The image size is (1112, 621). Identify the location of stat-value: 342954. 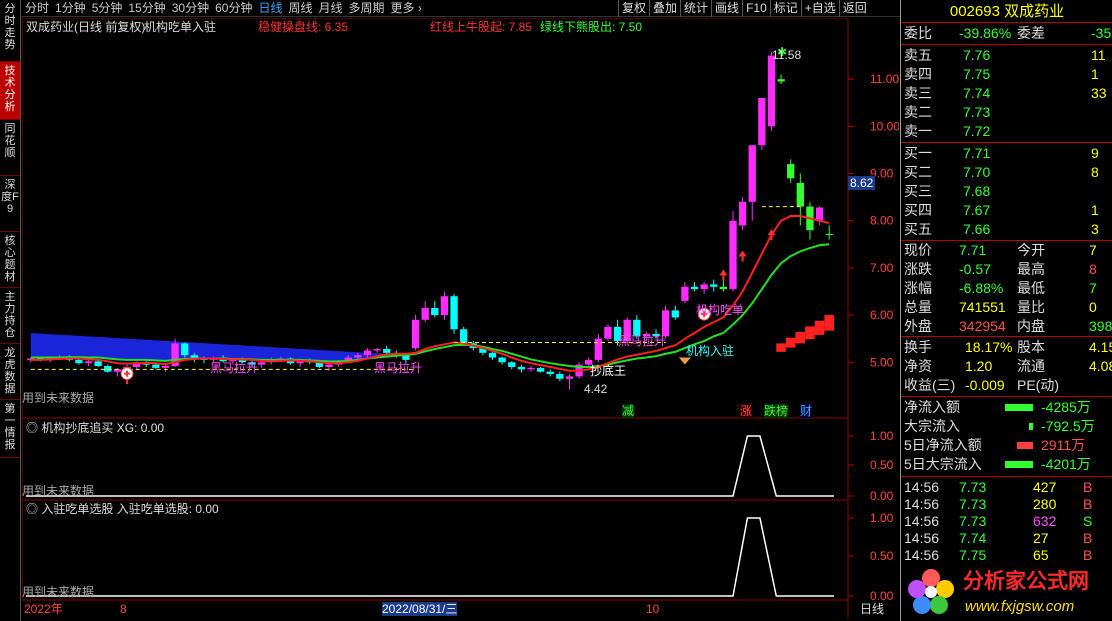
(982, 326).